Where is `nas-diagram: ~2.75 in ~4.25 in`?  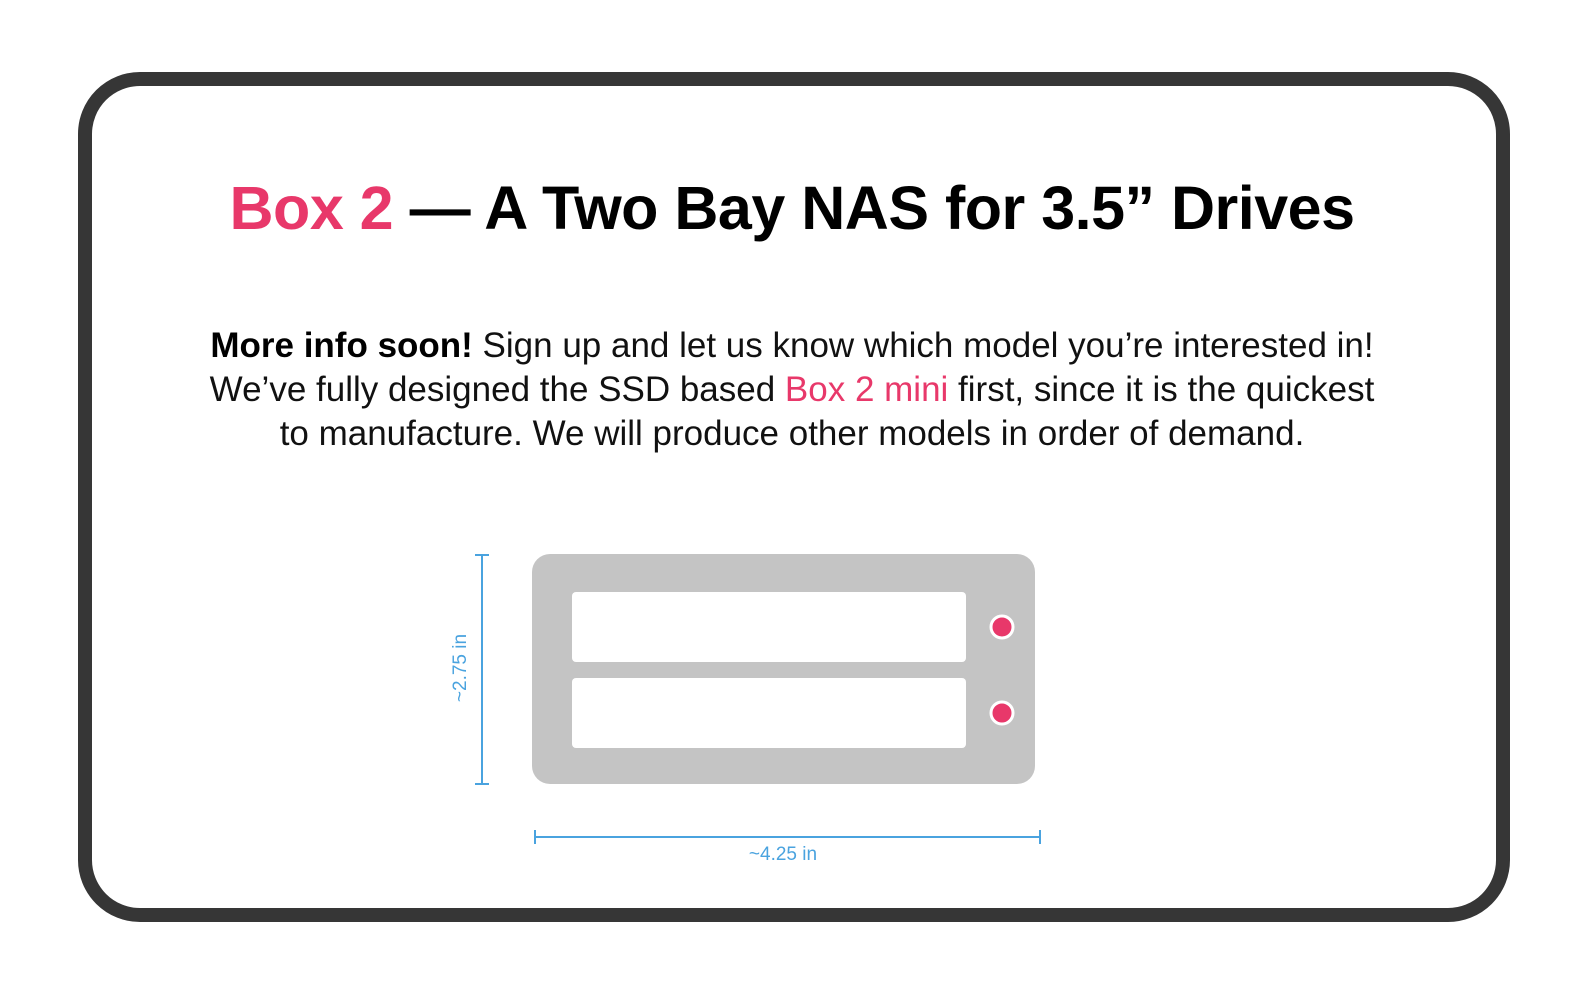
nas-diagram: ~2.75 in ~4.25 in is located at coordinates (745, 709).